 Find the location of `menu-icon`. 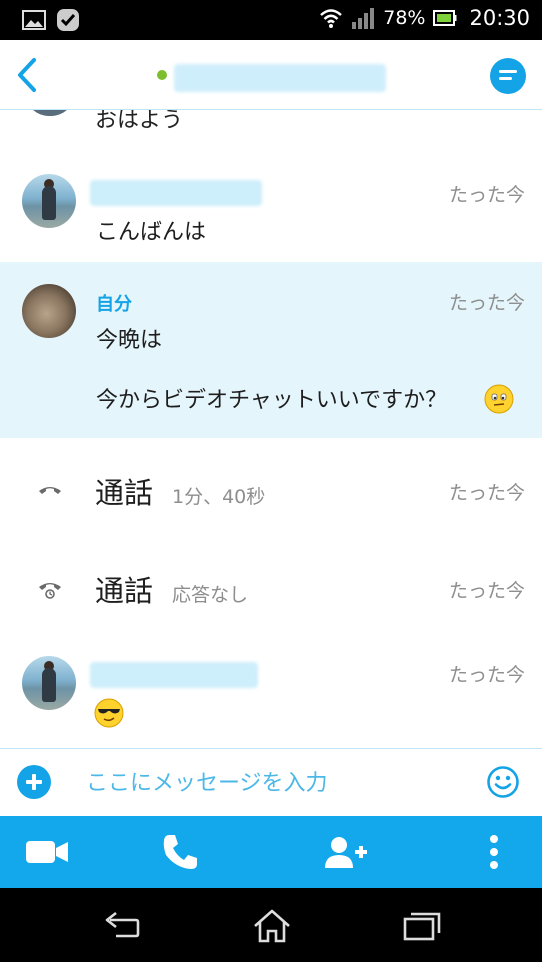

menu-icon is located at coordinates (508, 76).